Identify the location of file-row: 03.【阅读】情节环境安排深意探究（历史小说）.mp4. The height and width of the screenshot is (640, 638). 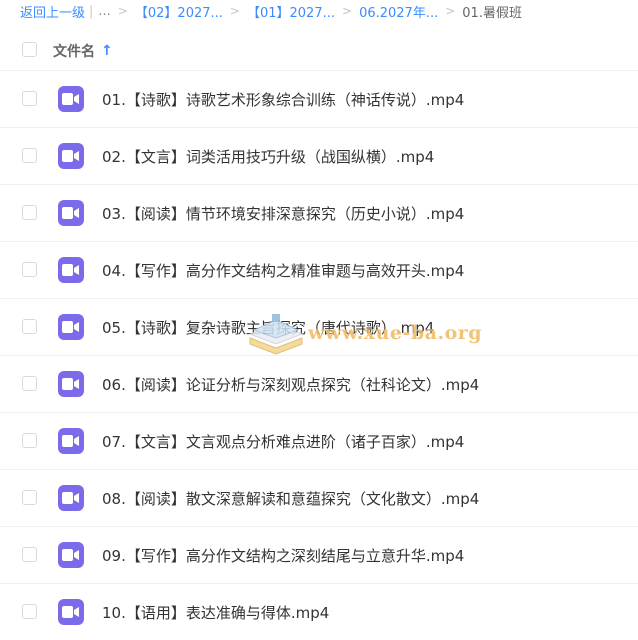
(319, 212).